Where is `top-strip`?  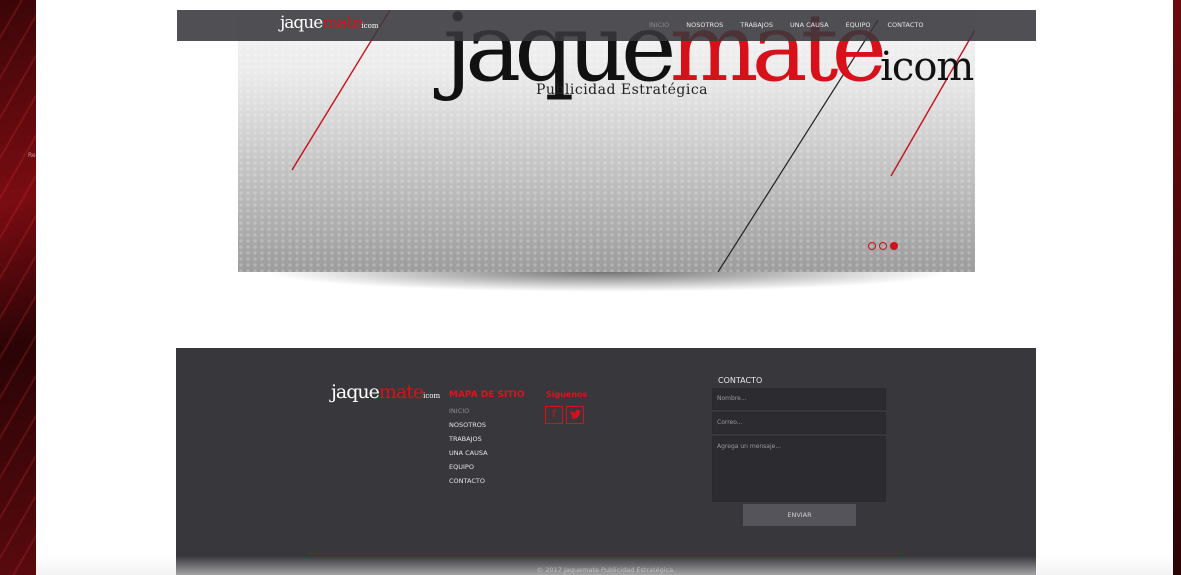
top-strip is located at coordinates (590, 4).